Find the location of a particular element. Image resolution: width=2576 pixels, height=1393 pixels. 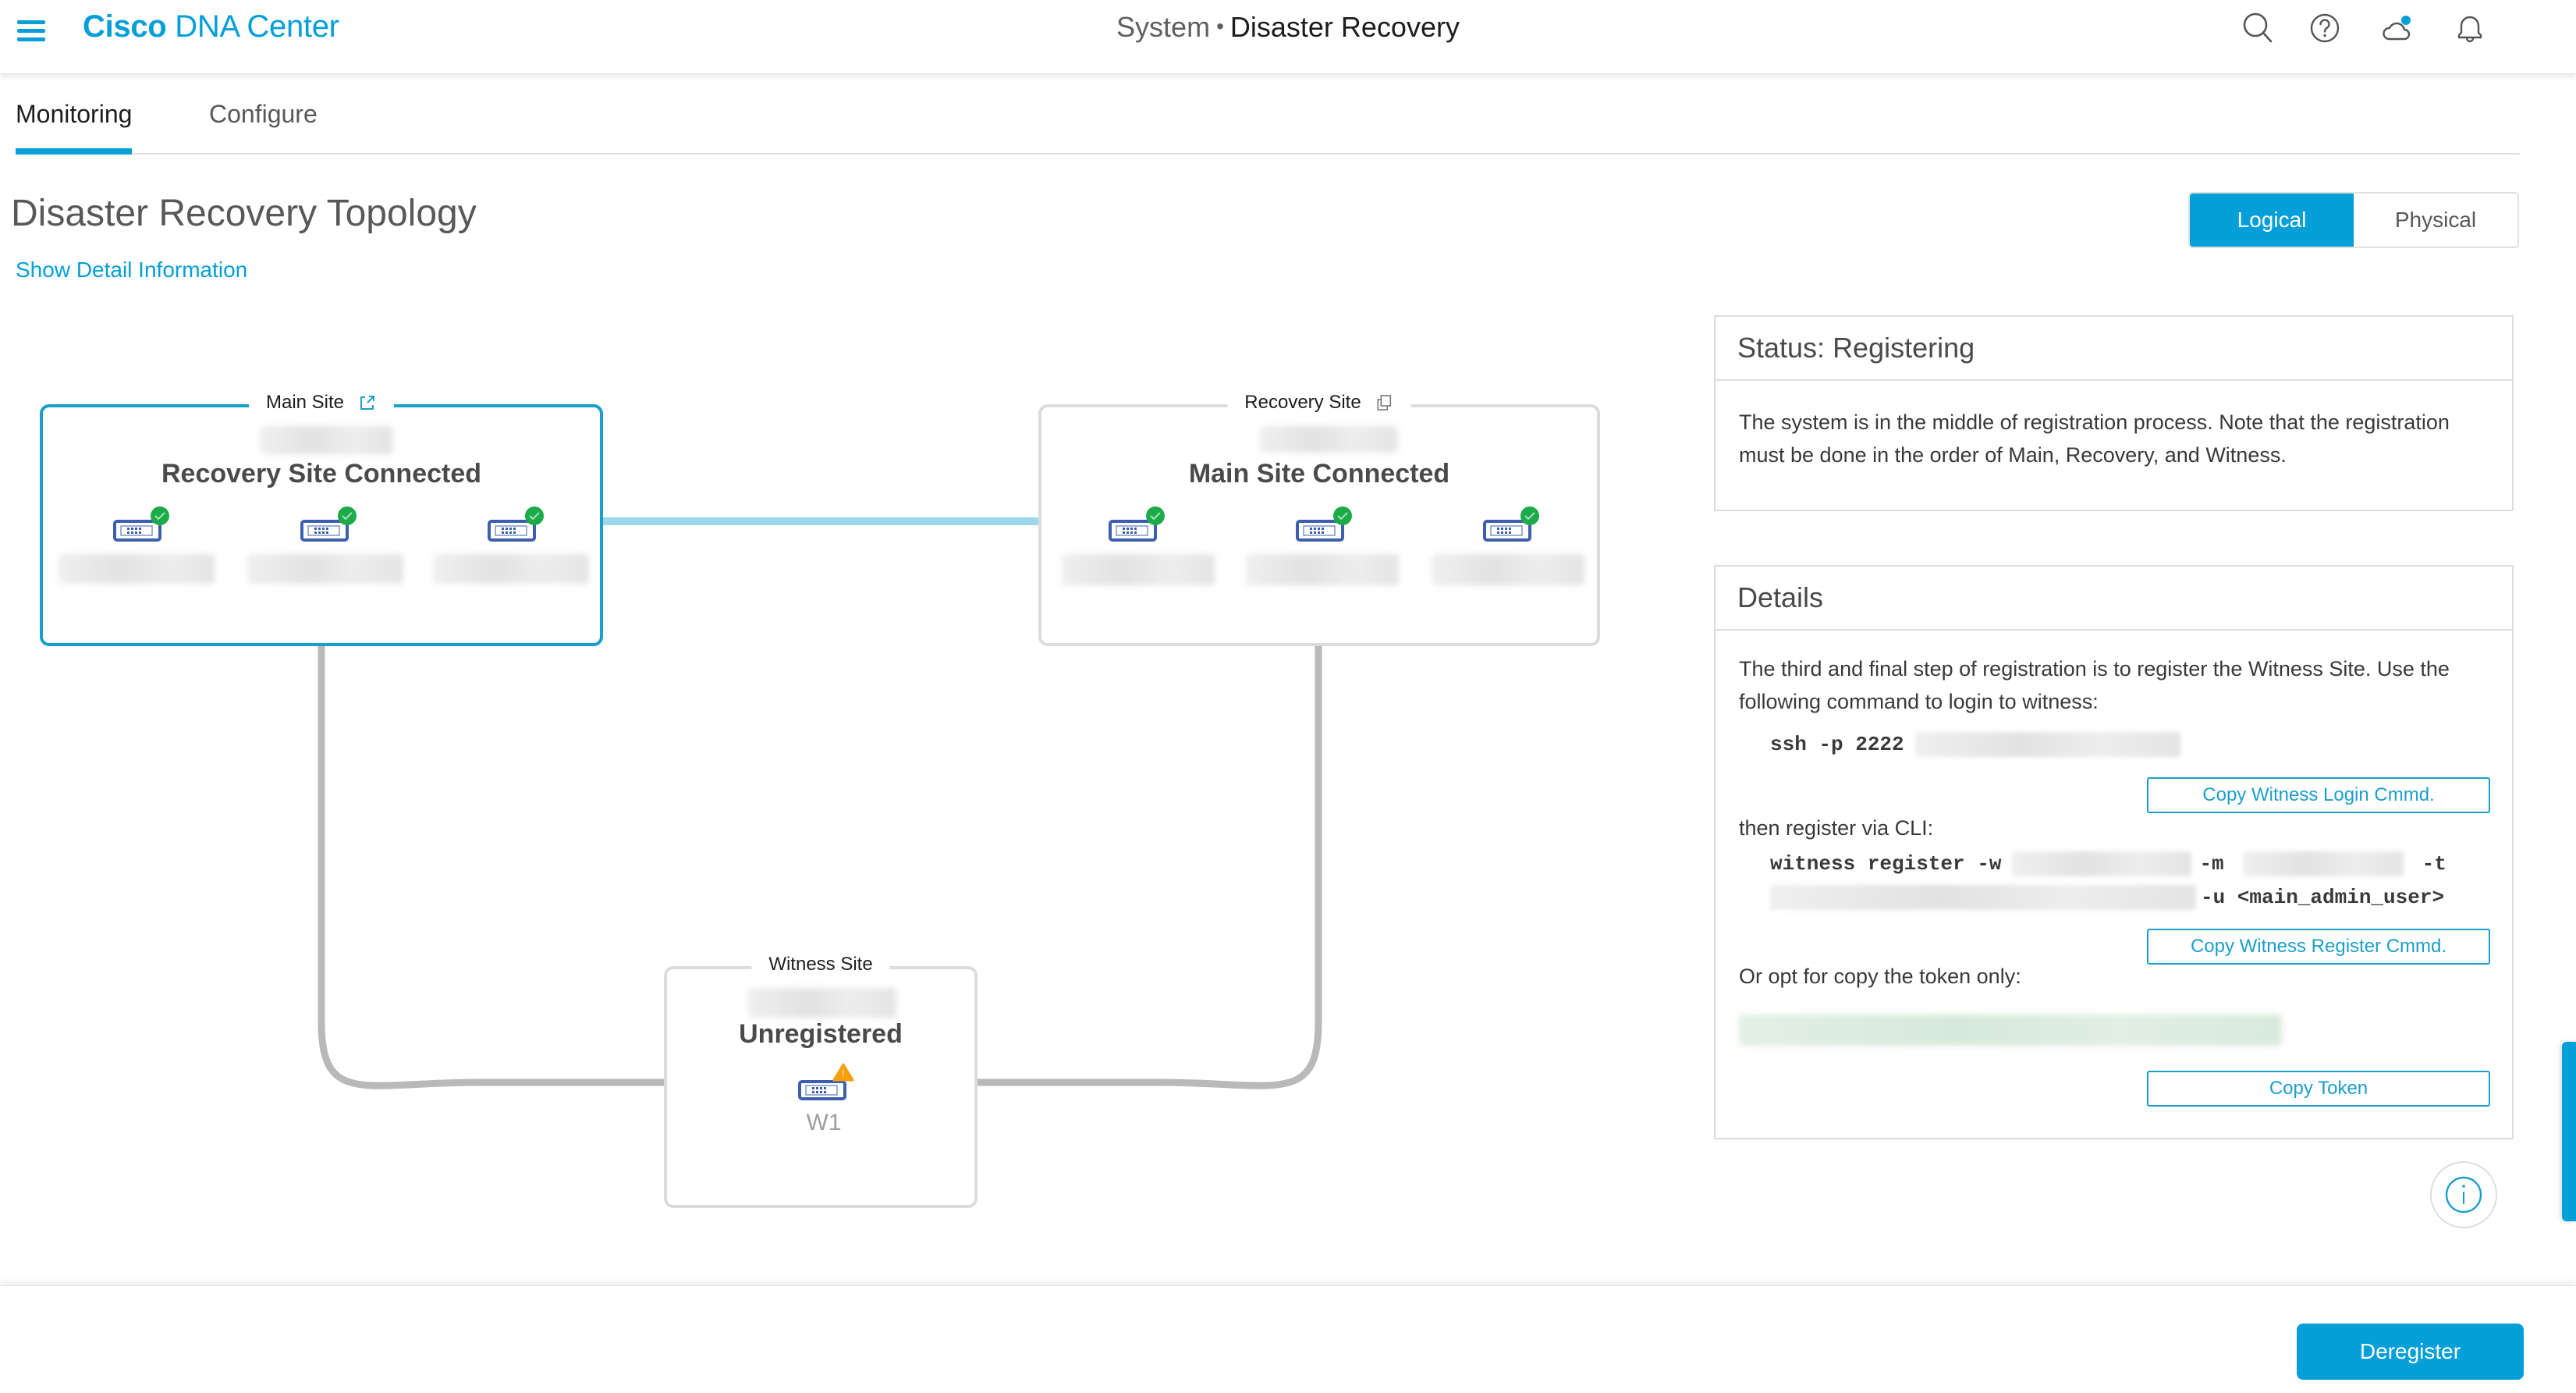

register-intro: then register via CLI: is located at coordinates (1836, 828).